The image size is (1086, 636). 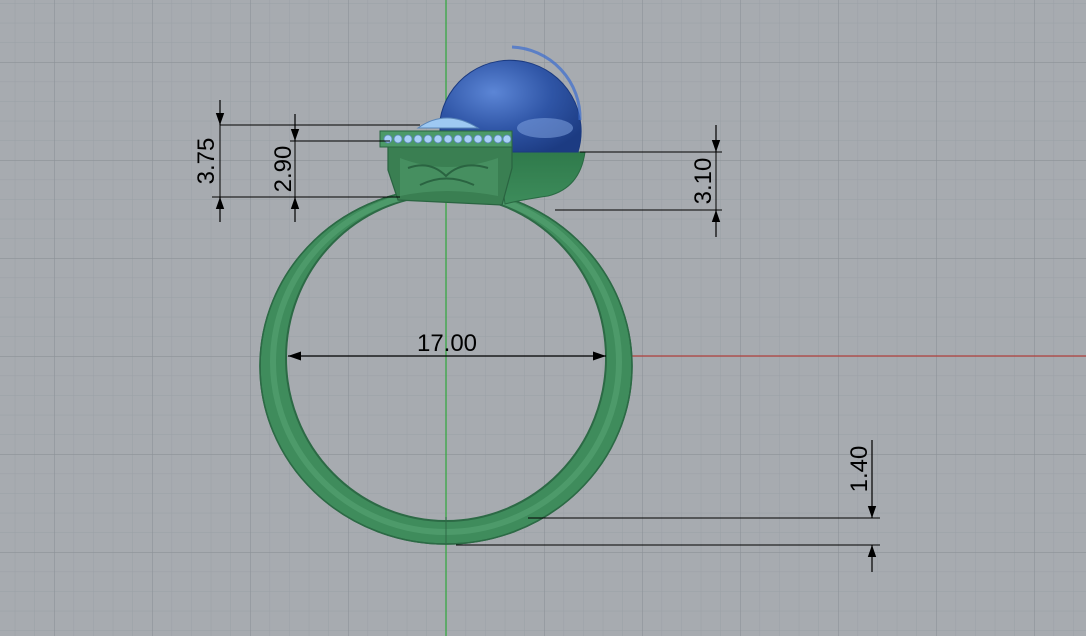 What do you see at coordinates (283, 169) in the screenshot?
I see `dim-label-head-height-inner: 2.90` at bounding box center [283, 169].